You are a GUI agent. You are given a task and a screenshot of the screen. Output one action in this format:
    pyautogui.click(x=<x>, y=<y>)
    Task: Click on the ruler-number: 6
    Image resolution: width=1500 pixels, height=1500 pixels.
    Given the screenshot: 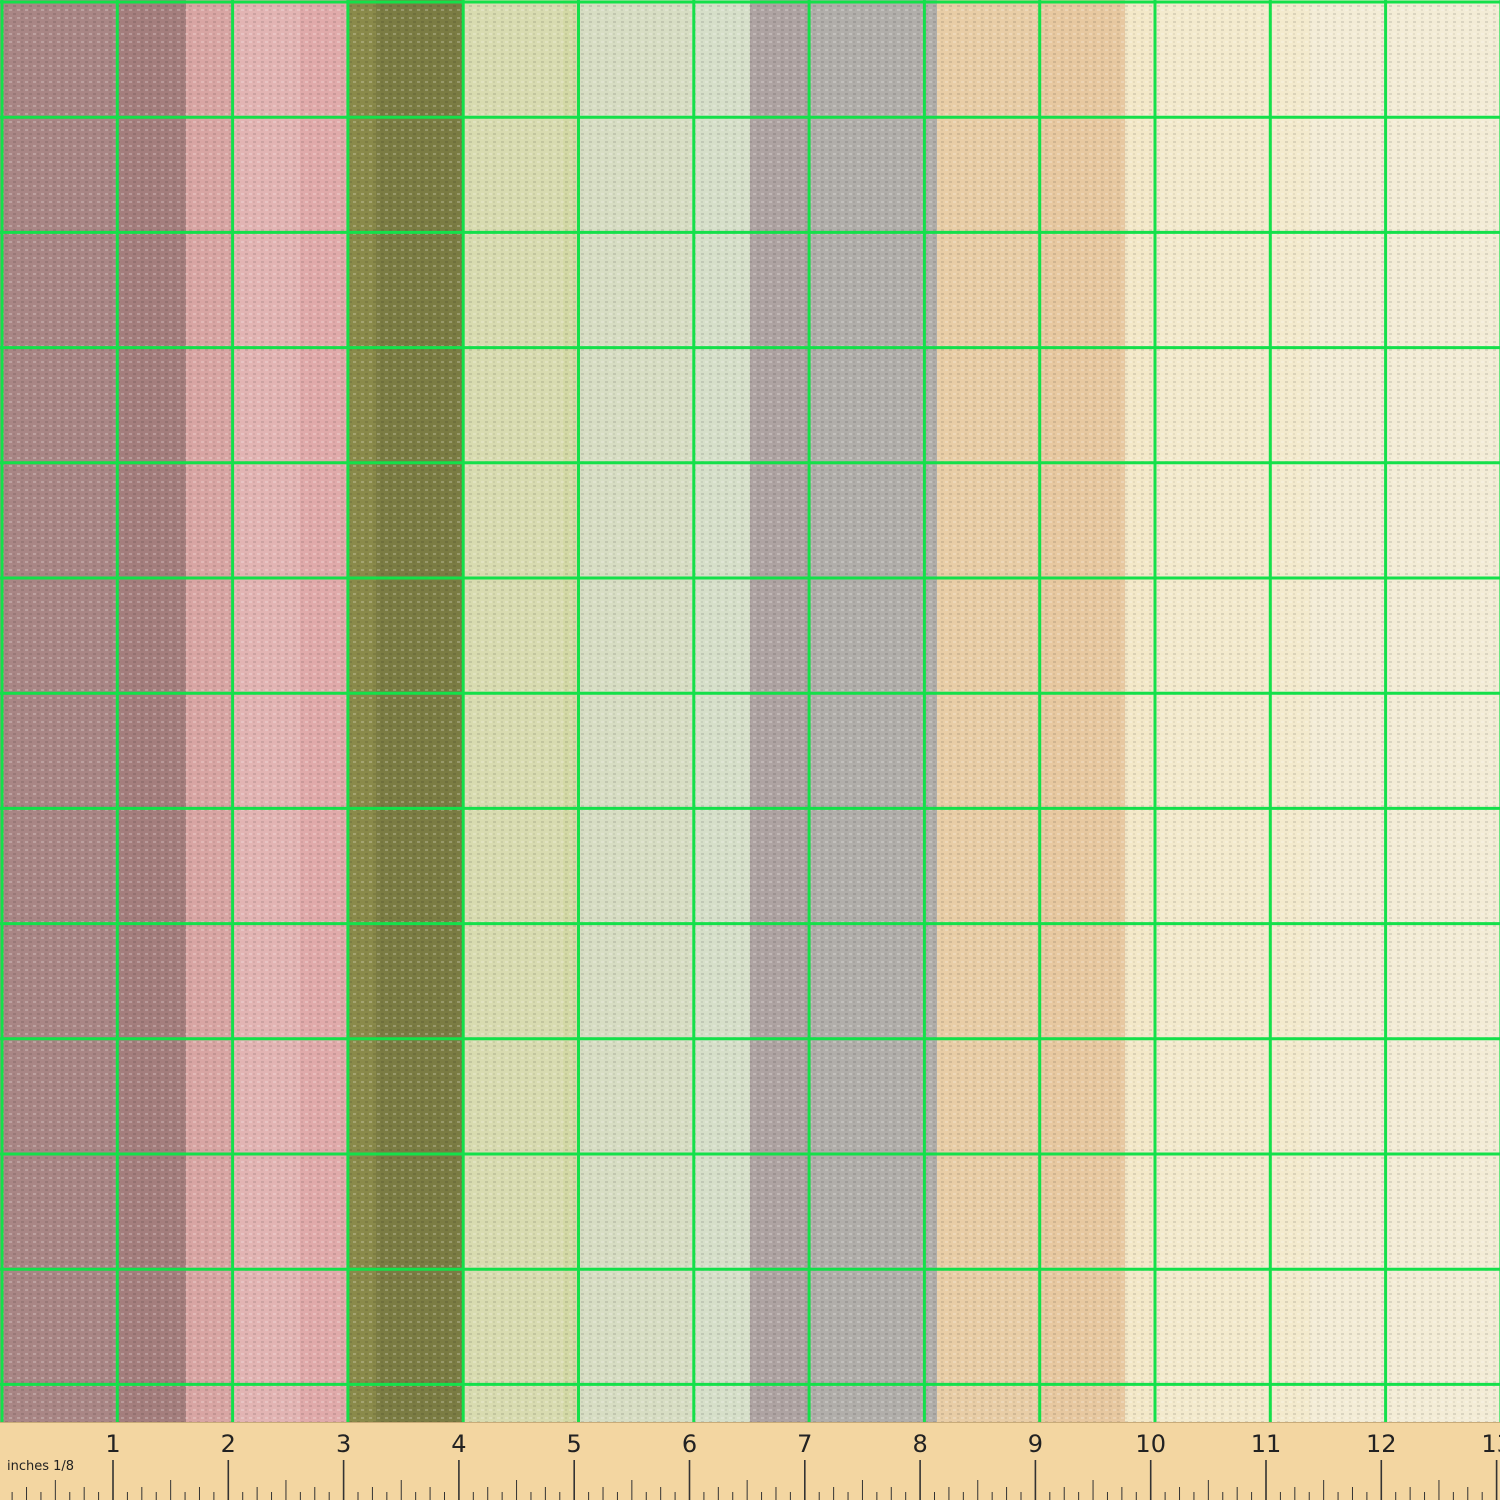 What is the action you would take?
    pyautogui.click(x=689, y=1444)
    